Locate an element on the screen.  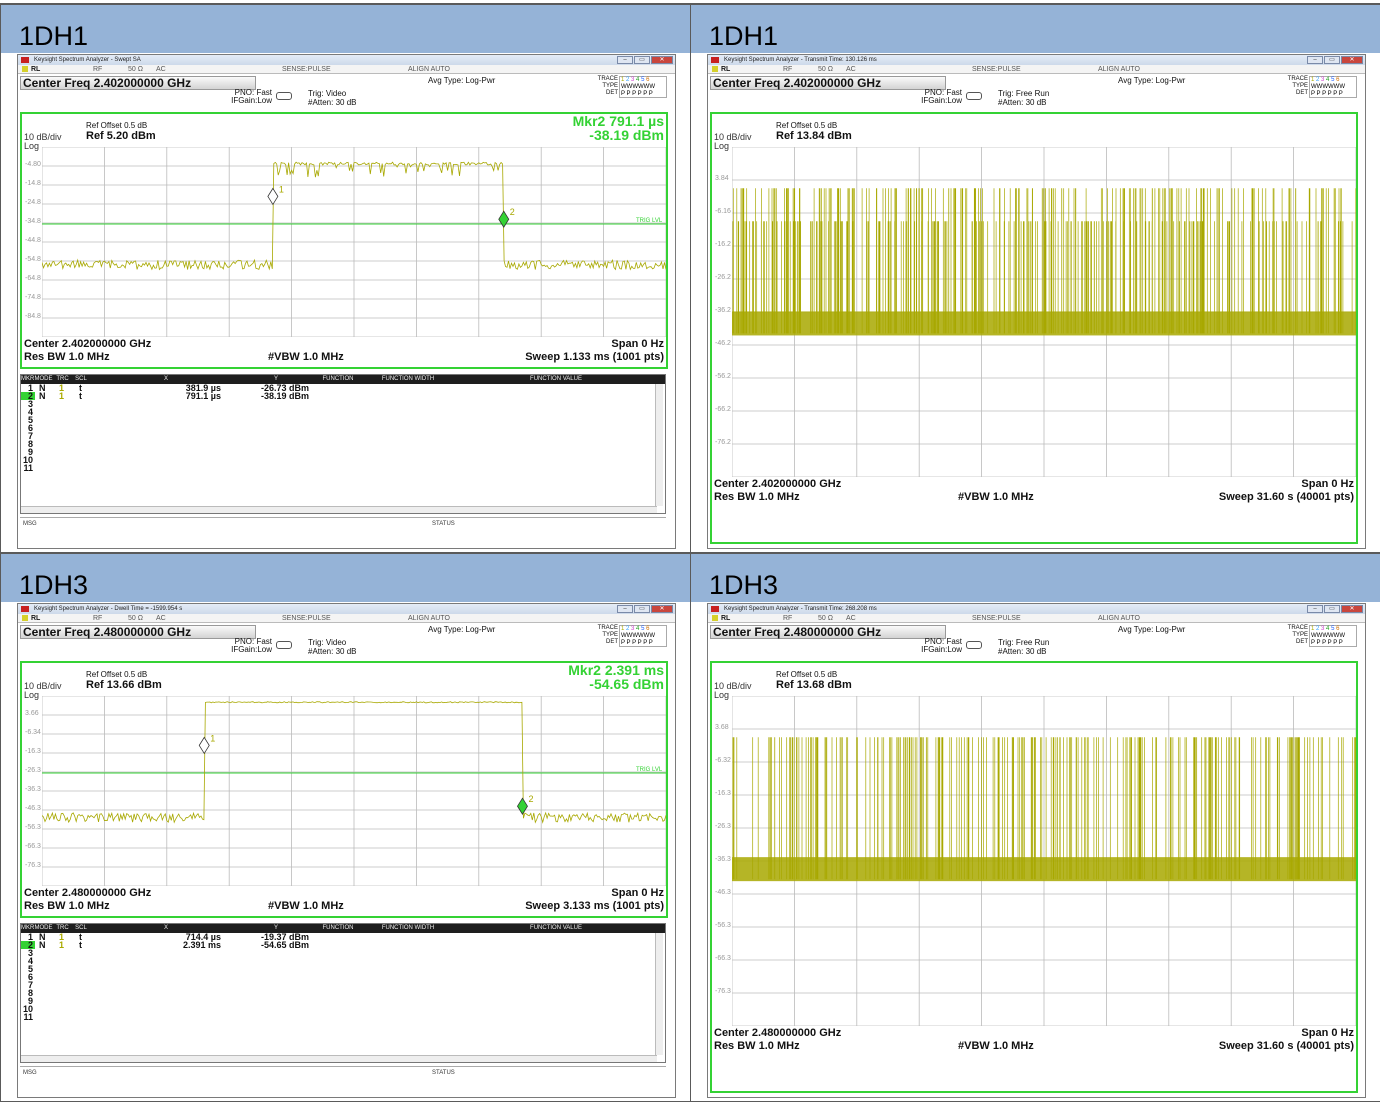
trace-numbers: 1 2 3 4 5 6 is located at coordinates (643, 629).